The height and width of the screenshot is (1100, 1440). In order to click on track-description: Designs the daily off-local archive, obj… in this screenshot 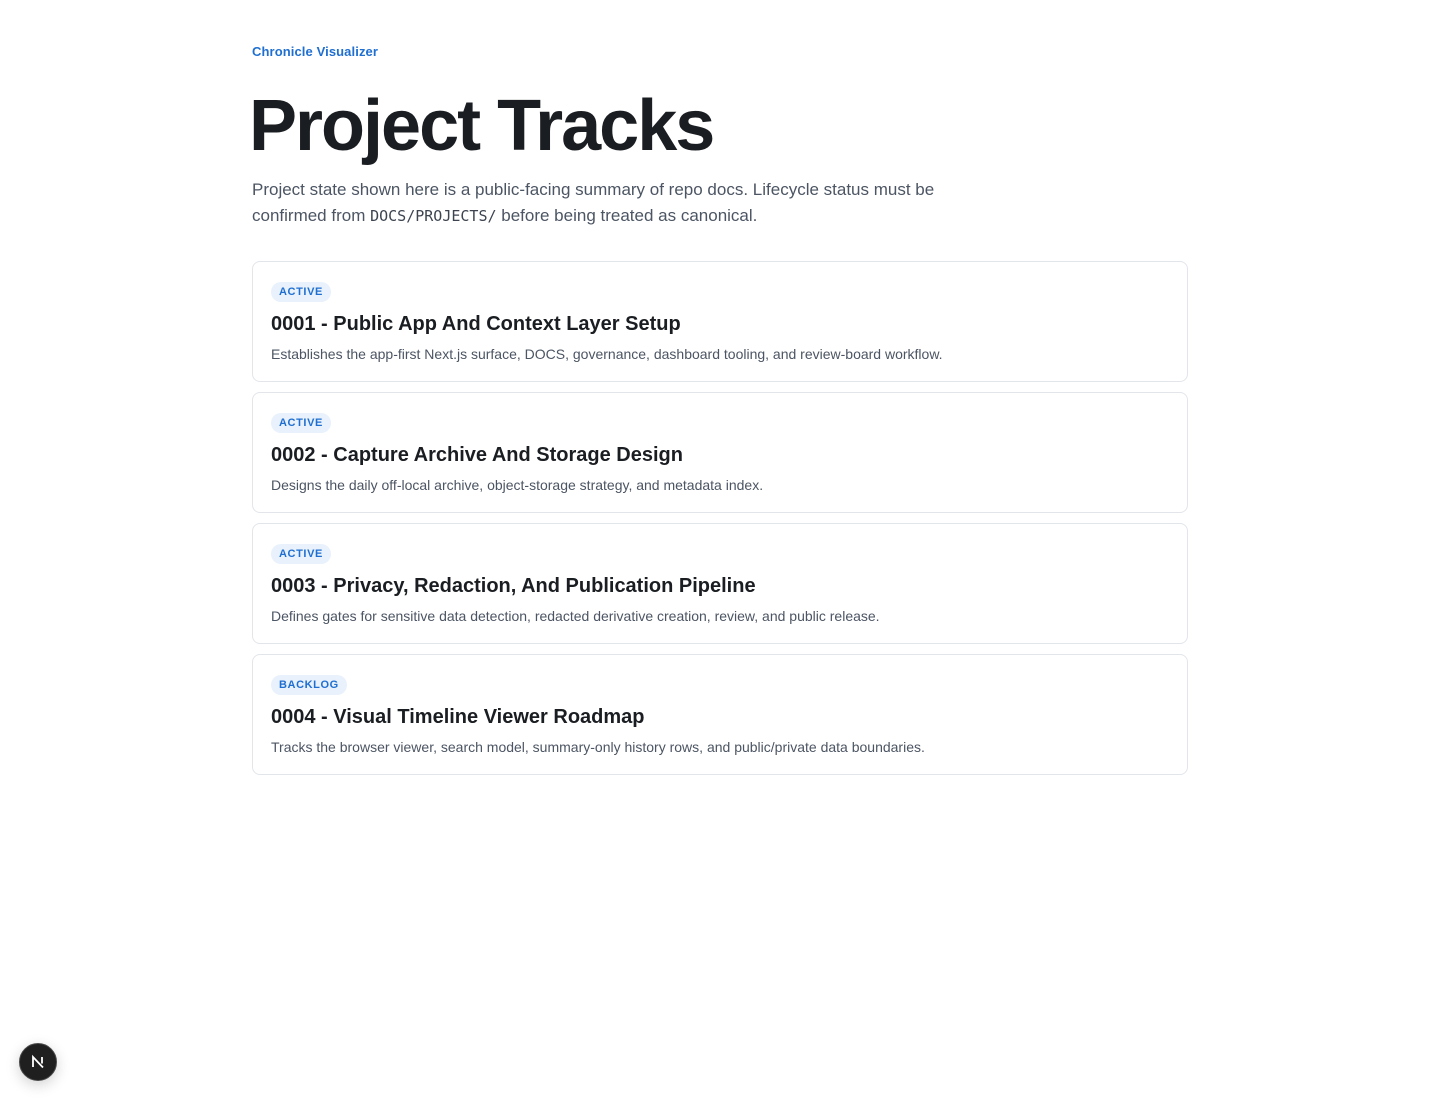, I will do `click(517, 485)`.